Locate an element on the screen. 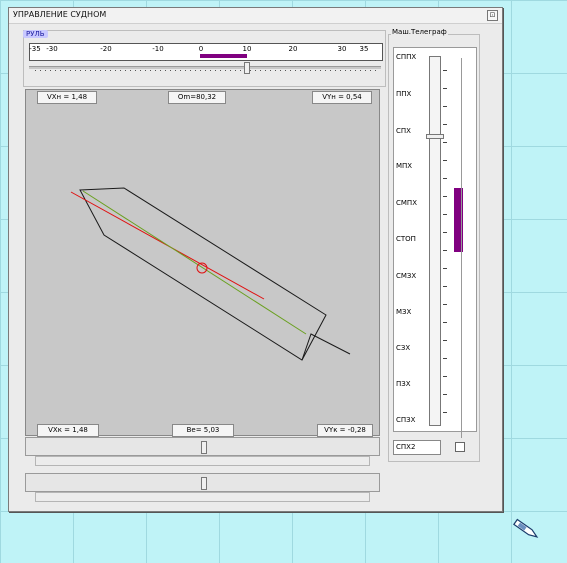 The image size is (567, 563). telegraph-rail is located at coordinates (464, 248).